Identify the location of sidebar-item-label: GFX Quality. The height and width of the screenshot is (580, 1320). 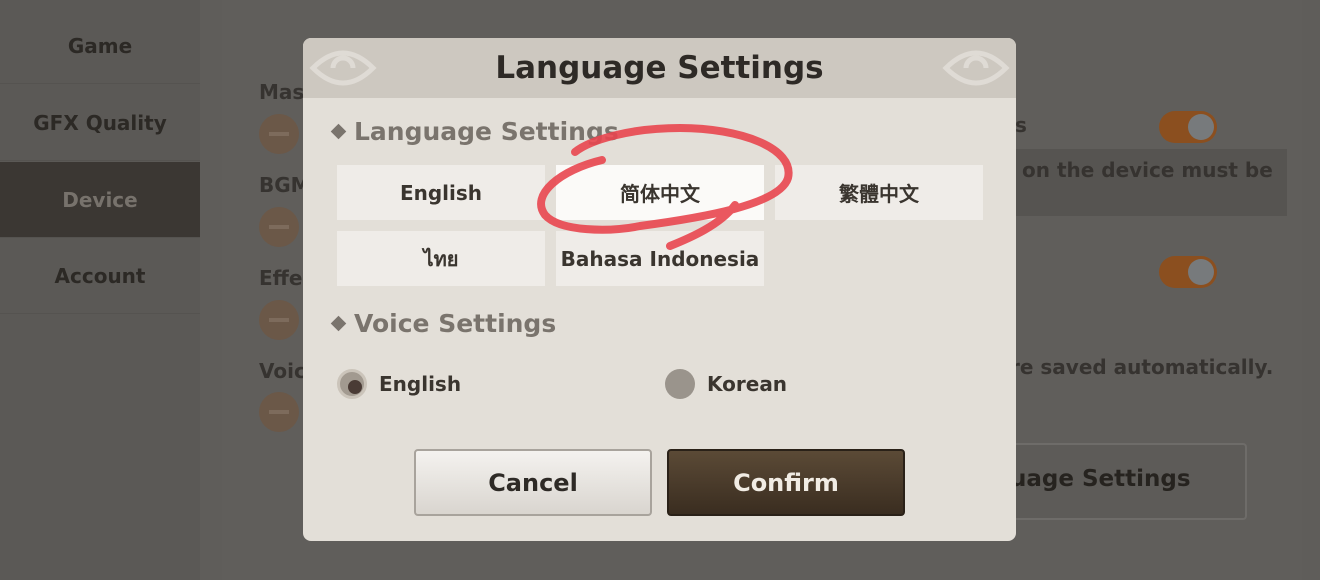
(100, 122).